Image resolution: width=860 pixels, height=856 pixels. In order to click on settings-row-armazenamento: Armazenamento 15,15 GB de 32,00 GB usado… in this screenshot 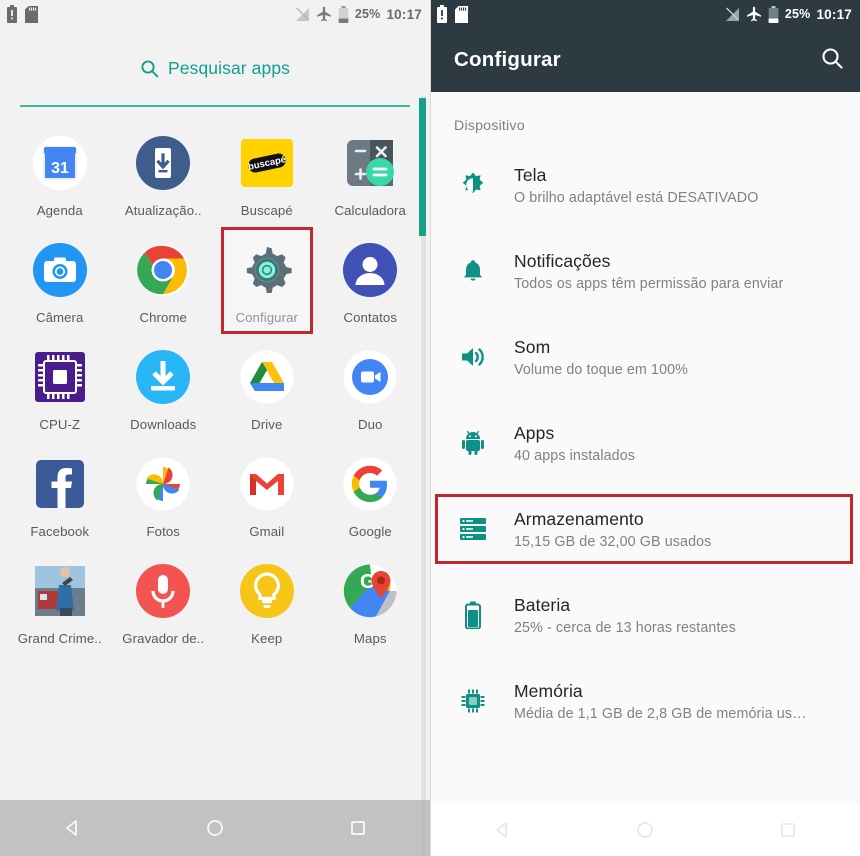, I will do `click(645, 529)`.